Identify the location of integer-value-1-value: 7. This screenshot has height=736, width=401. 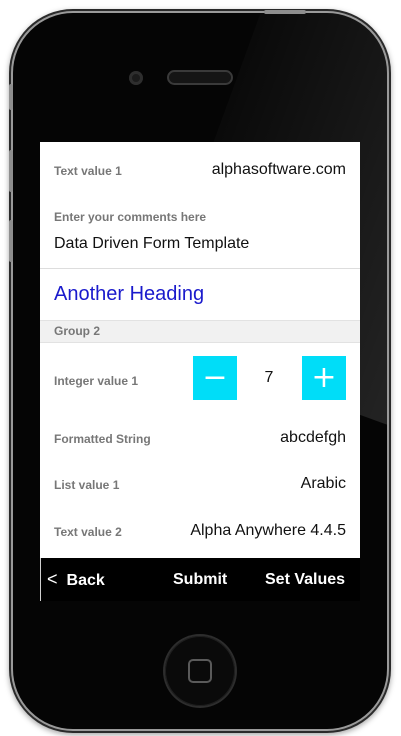
(269, 378).